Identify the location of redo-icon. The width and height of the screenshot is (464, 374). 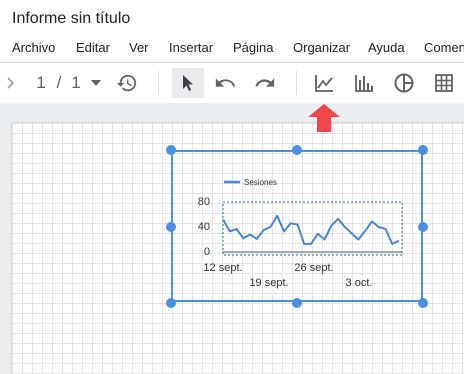
(265, 83).